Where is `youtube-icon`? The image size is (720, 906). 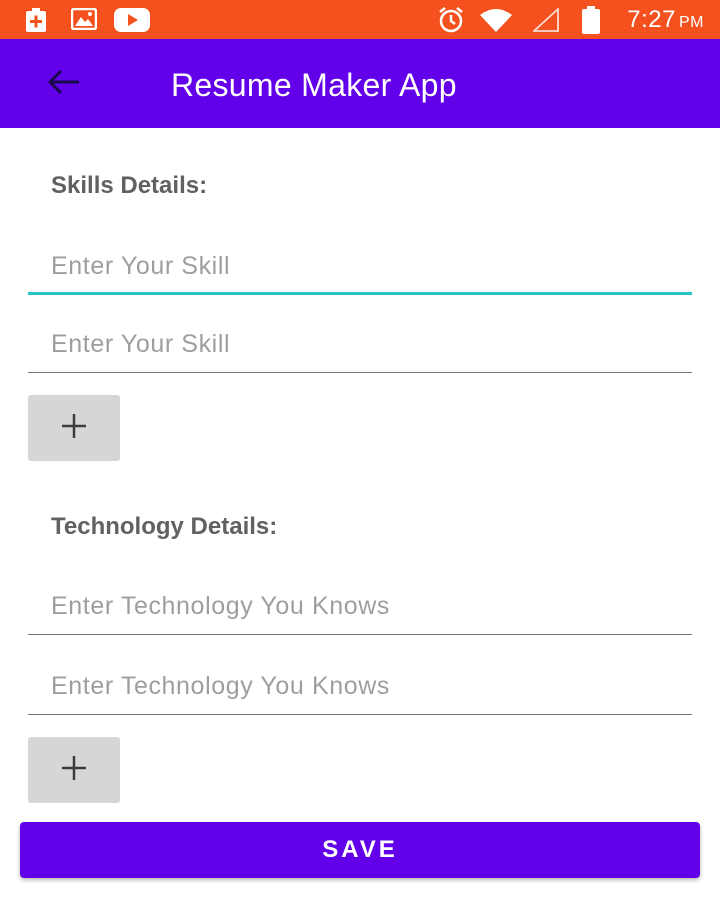 youtube-icon is located at coordinates (132, 22).